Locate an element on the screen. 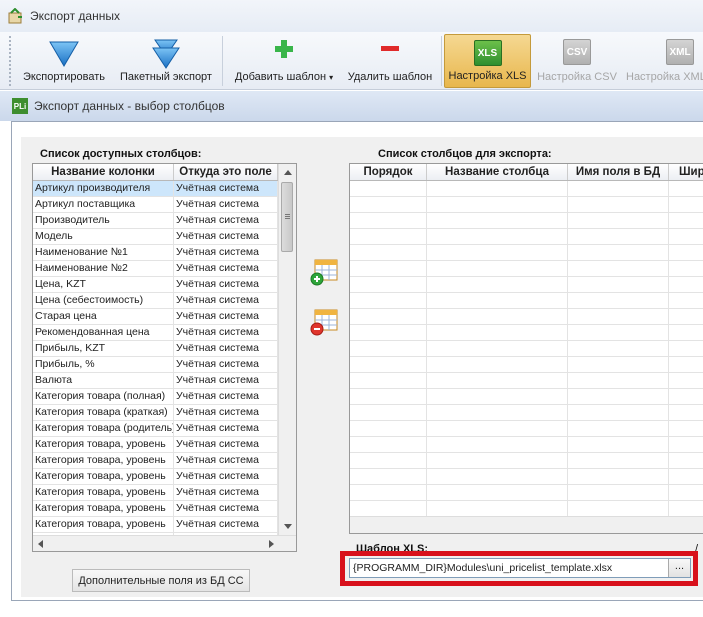 The height and width of the screenshot is (617, 703). cell-column-name: Валюта is located at coordinates (103, 380).